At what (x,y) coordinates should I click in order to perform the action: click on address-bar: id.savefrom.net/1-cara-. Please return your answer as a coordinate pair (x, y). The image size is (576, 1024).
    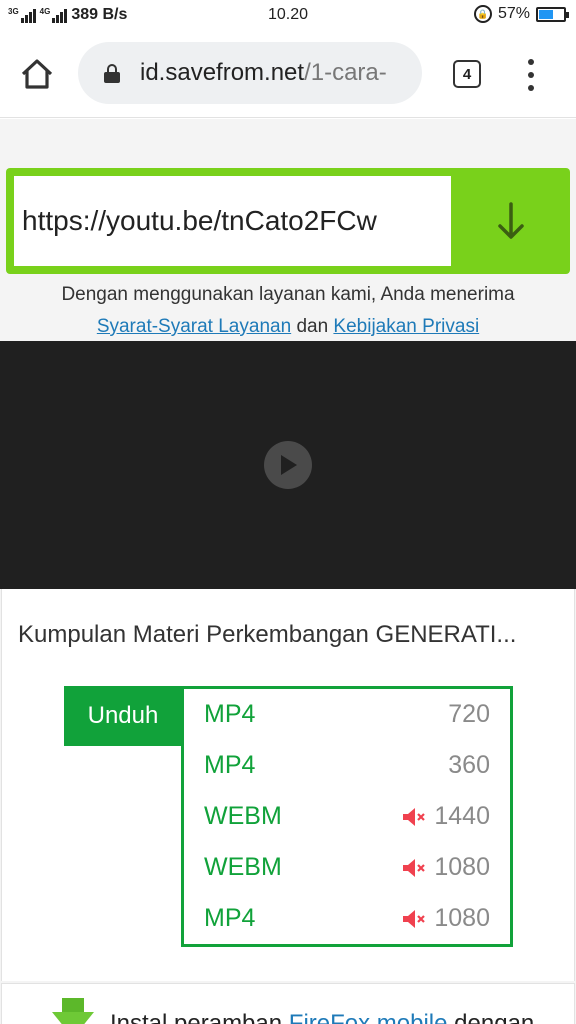
    Looking at the image, I should click on (250, 73).